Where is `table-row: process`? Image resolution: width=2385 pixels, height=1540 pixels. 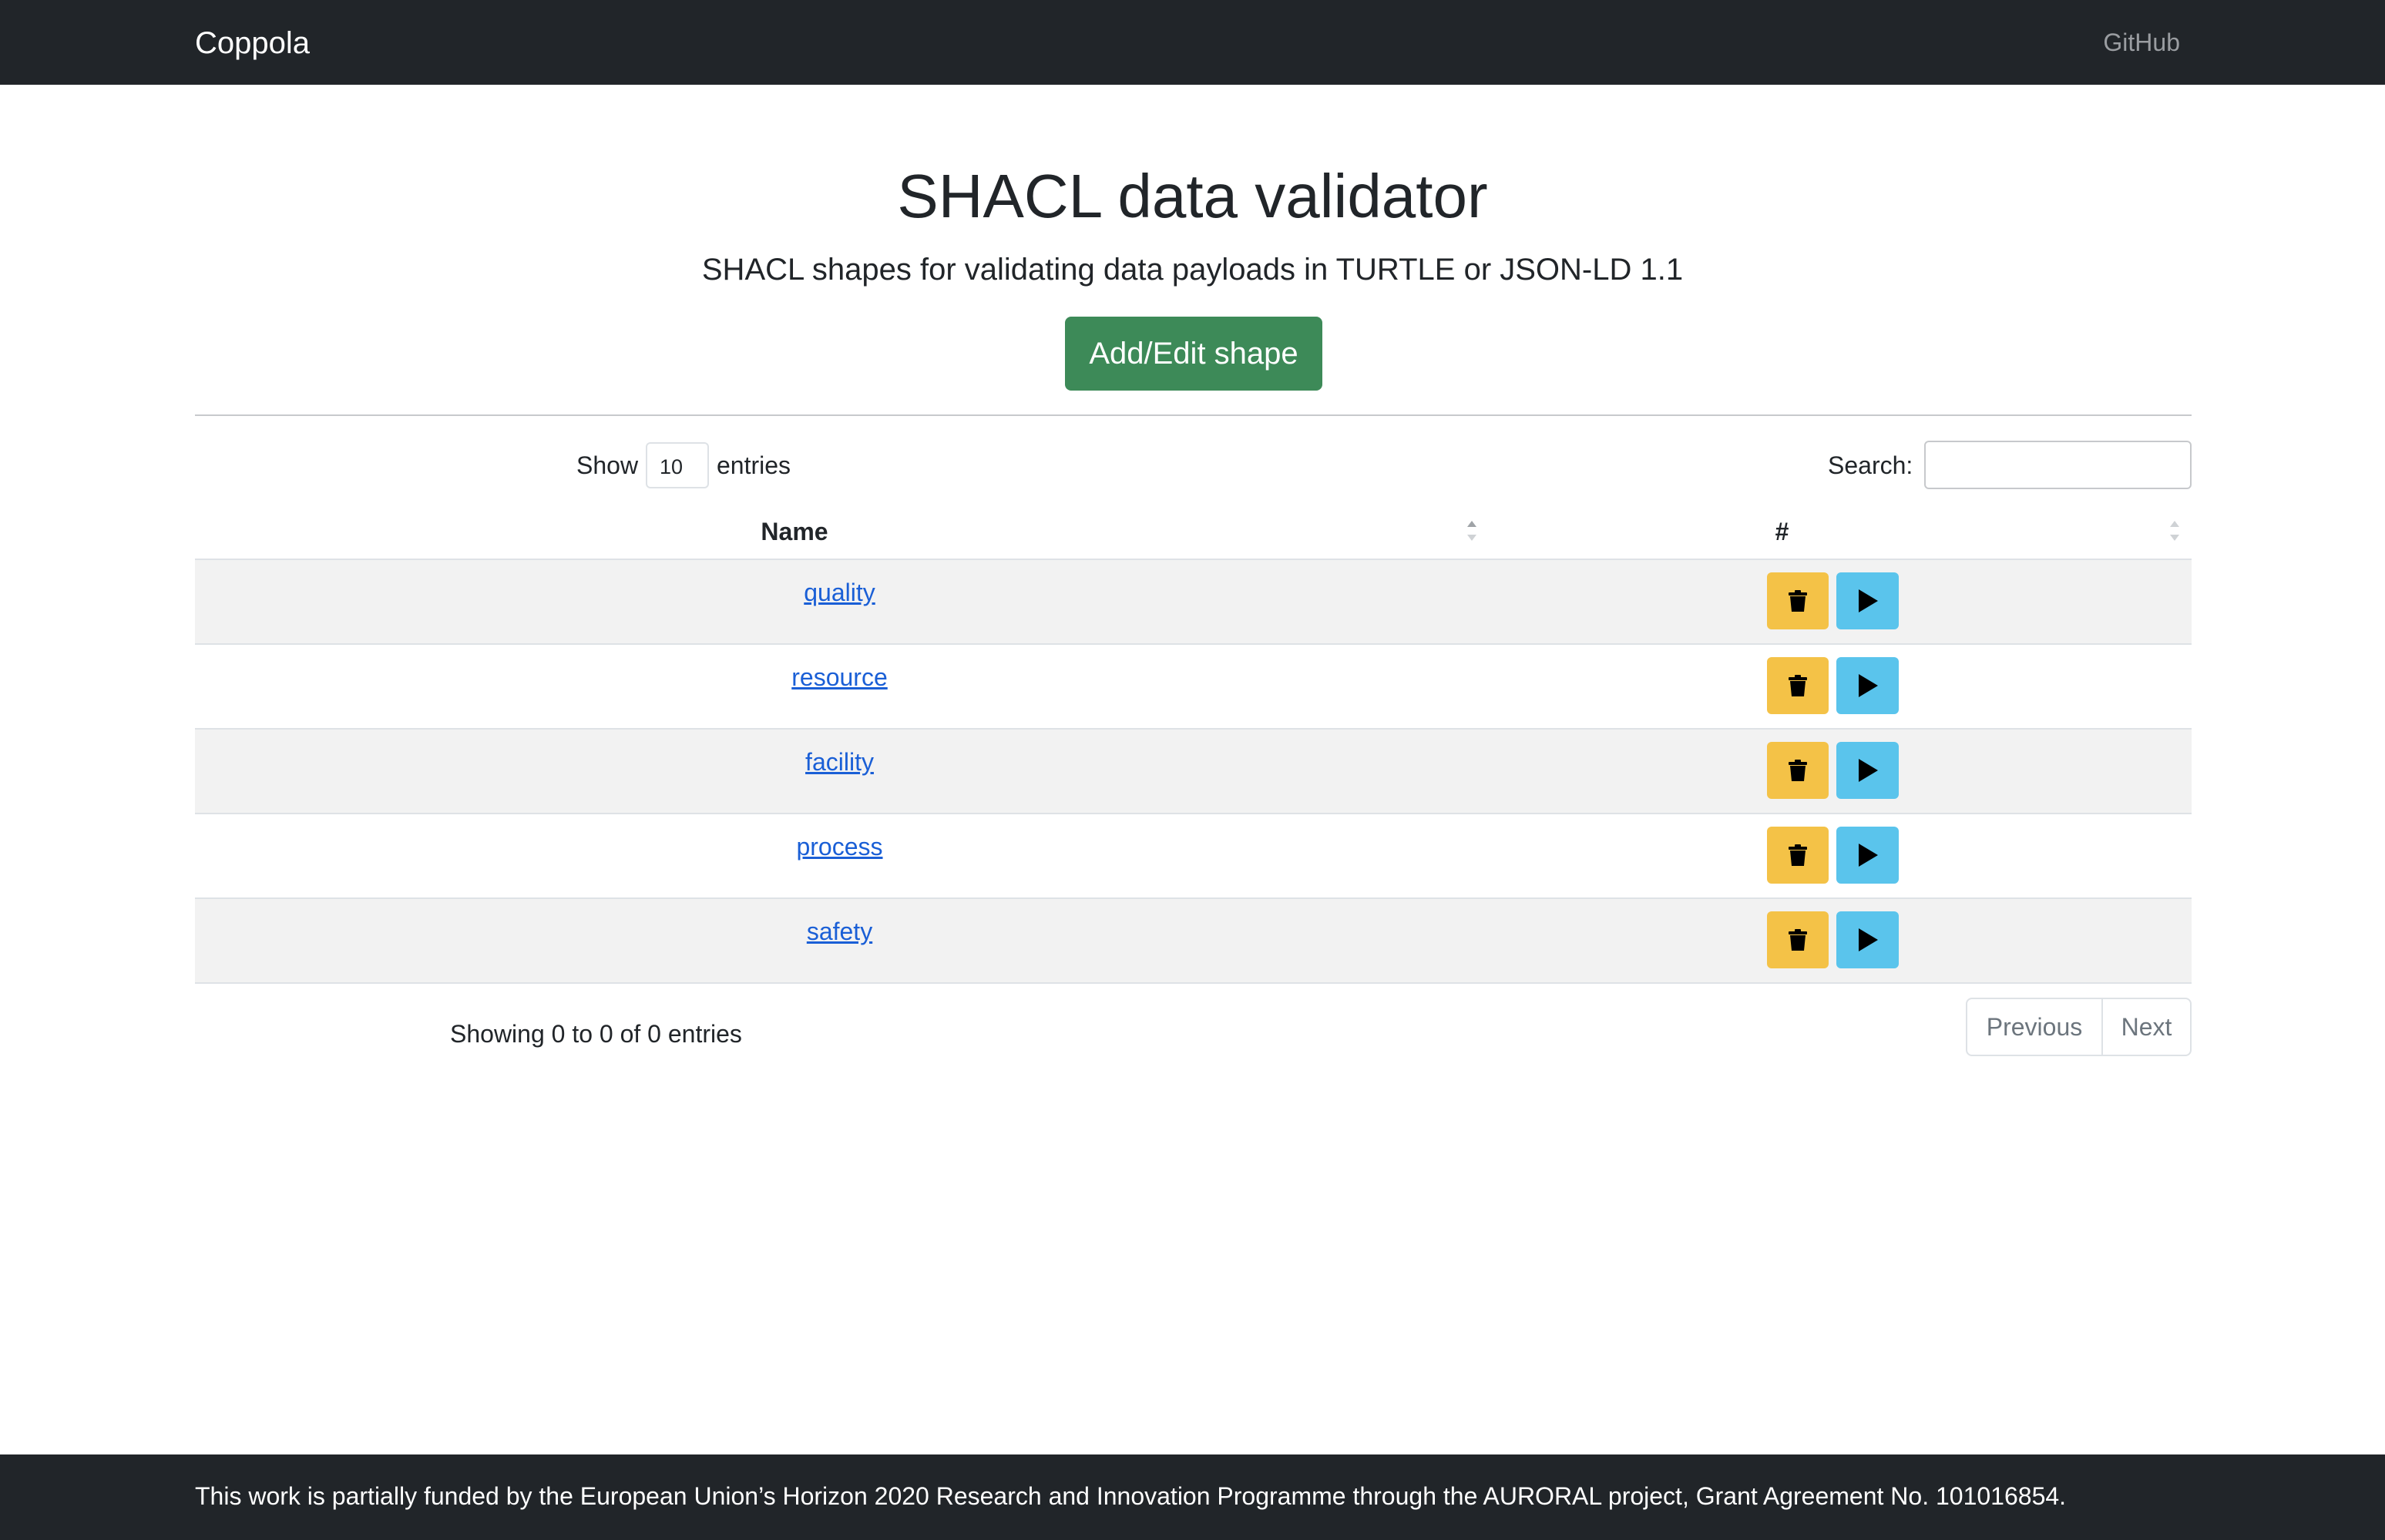
table-row: process is located at coordinates (1194, 856).